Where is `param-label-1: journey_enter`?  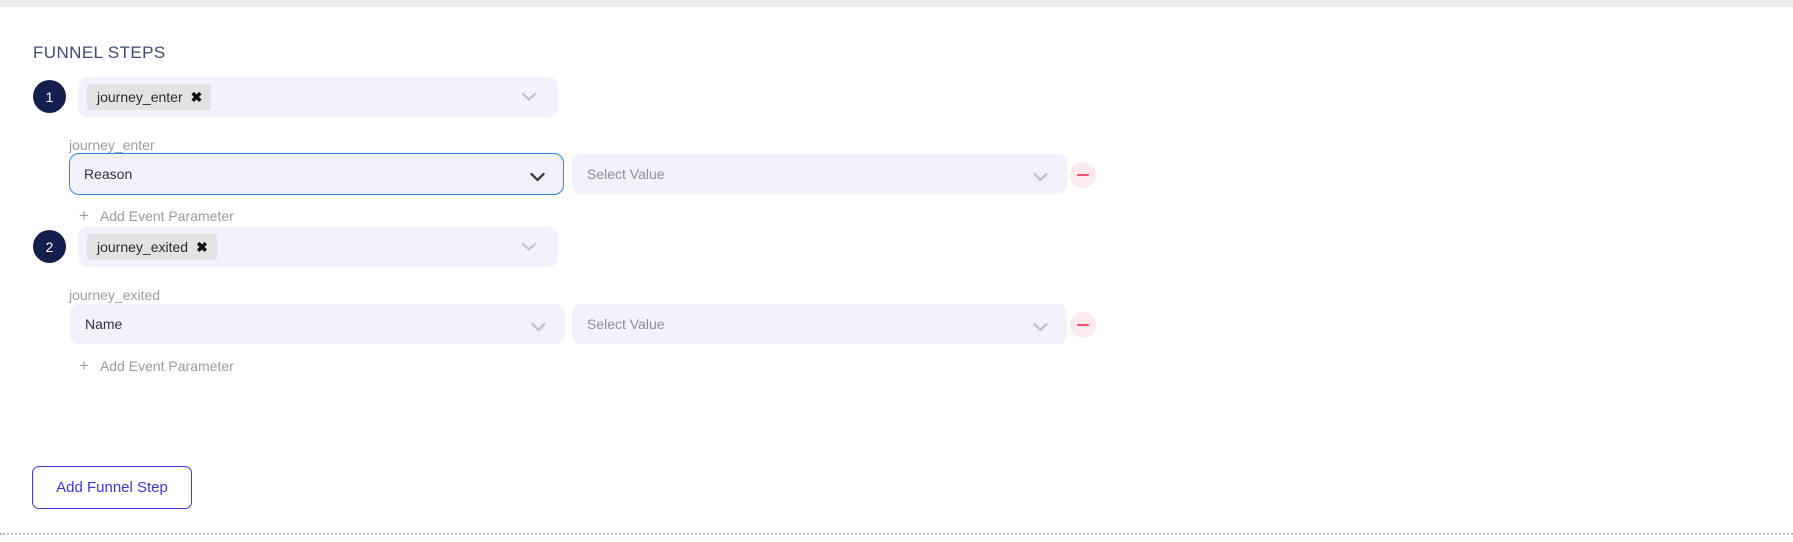
param-label-1: journey_enter is located at coordinates (112, 145).